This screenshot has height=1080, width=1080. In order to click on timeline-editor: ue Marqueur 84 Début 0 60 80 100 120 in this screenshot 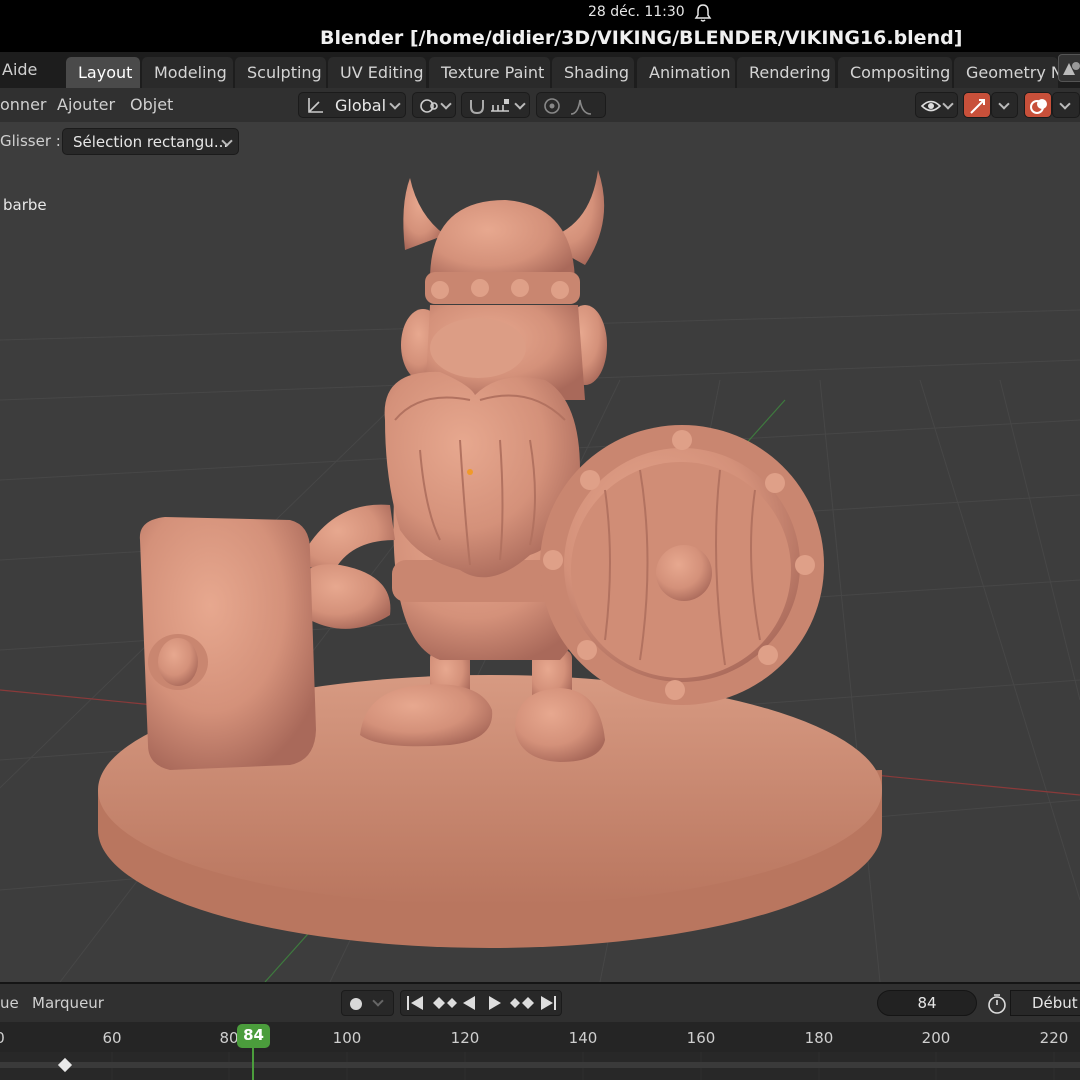, I will do `click(540, 1031)`.